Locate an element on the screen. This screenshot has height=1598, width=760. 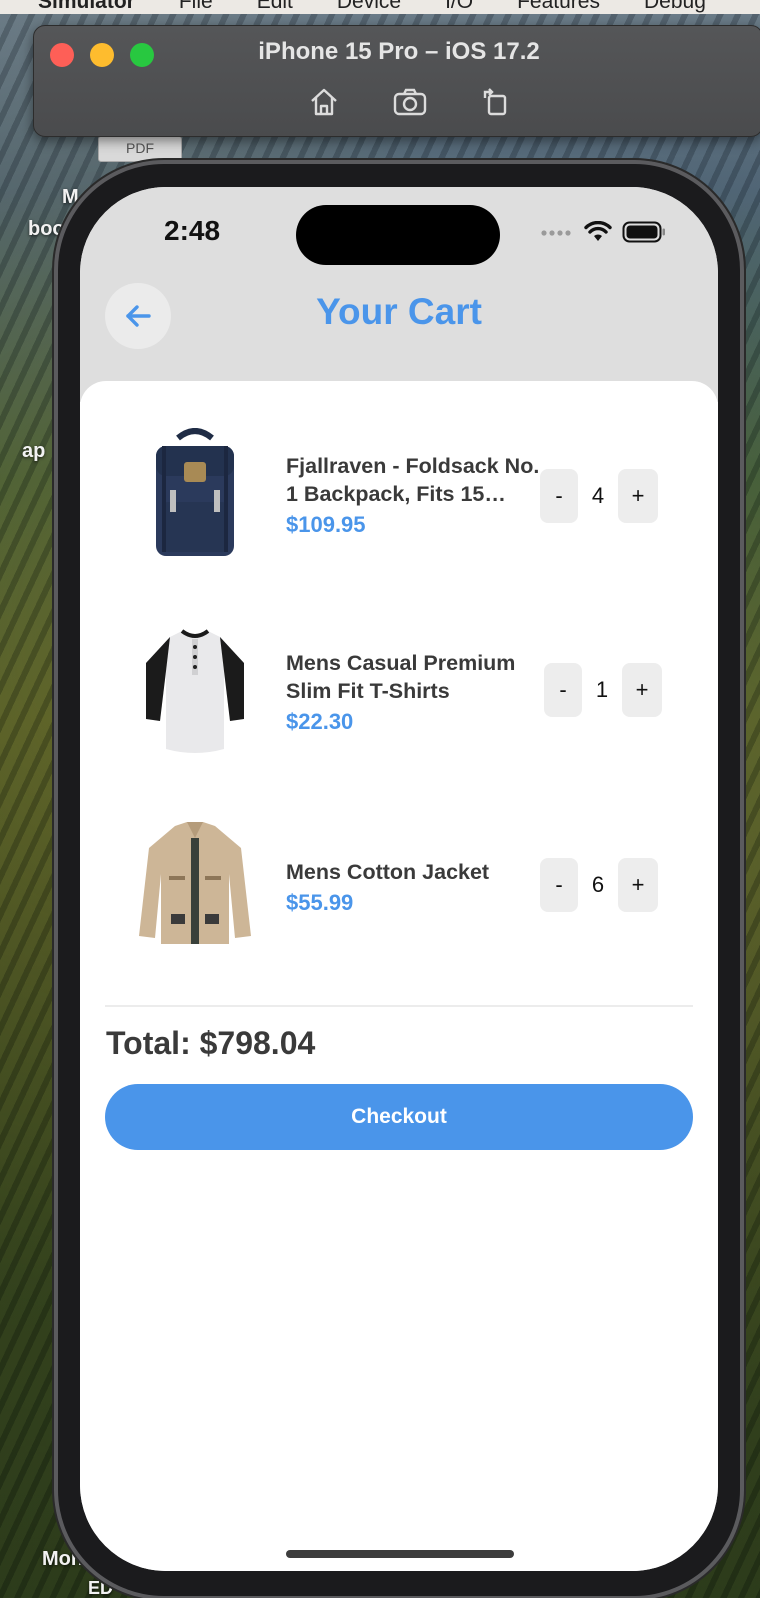
menu-edit: Edit is located at coordinates (275, 7).